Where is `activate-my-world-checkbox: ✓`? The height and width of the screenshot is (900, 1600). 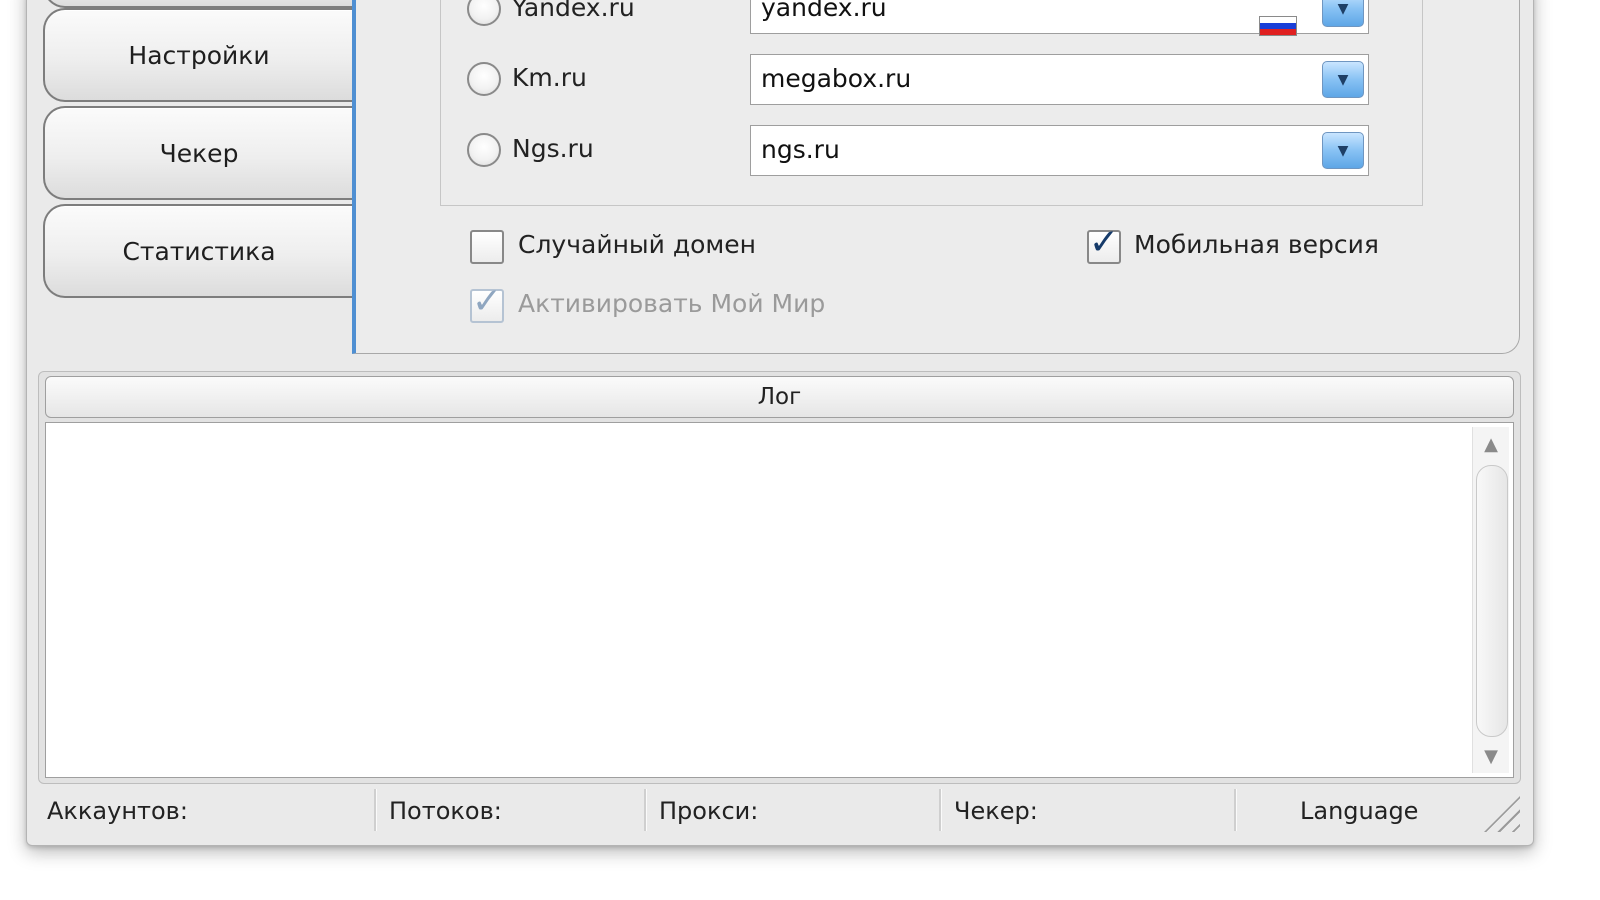
activate-my-world-checkbox: ✓ is located at coordinates (487, 303).